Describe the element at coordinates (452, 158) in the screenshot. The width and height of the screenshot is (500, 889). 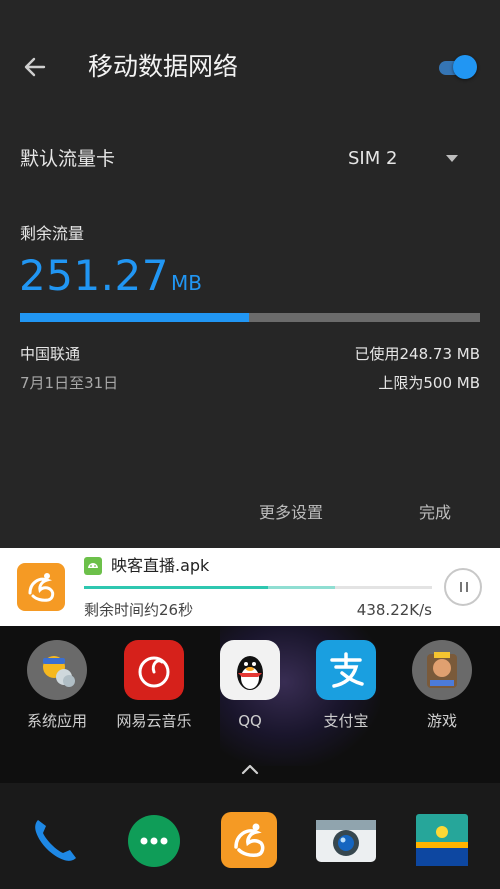
I see `dropdown-caret-icon` at that location.